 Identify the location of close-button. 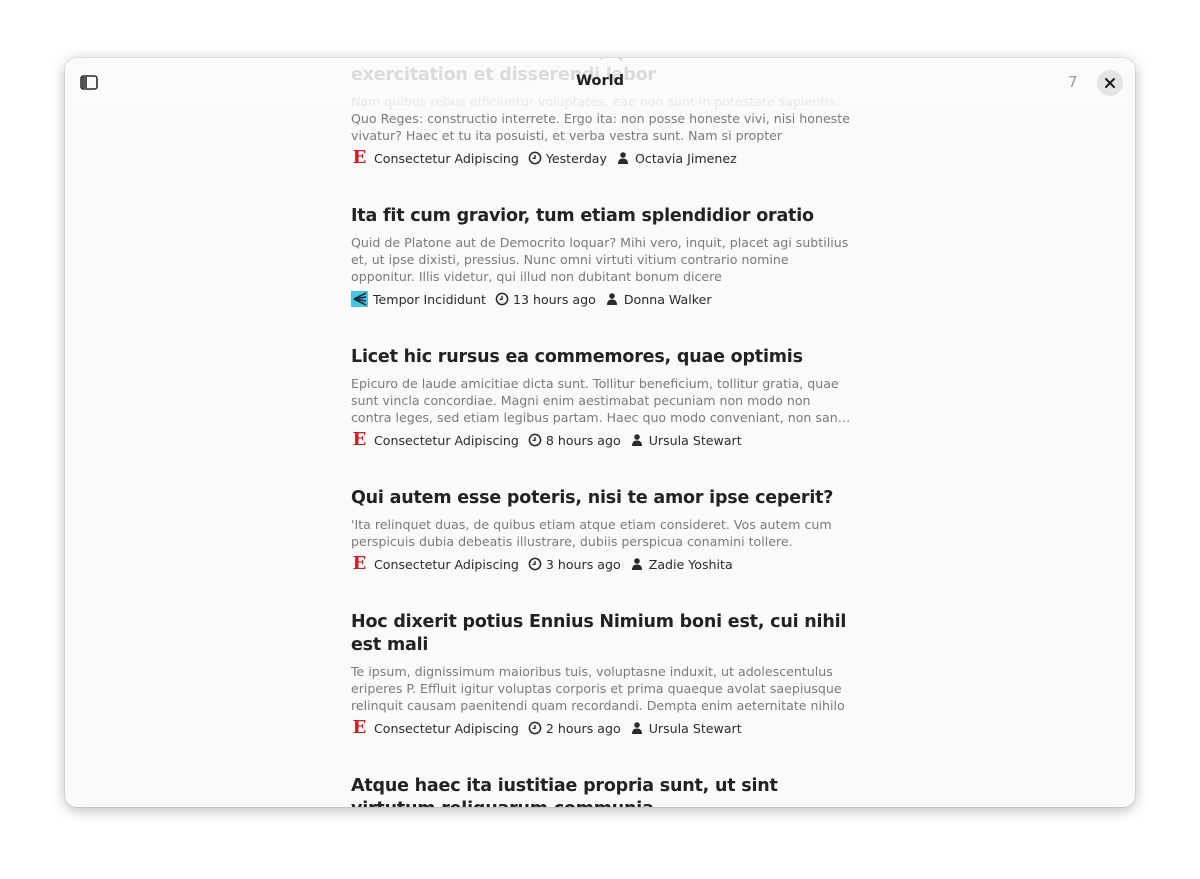
(1110, 83).